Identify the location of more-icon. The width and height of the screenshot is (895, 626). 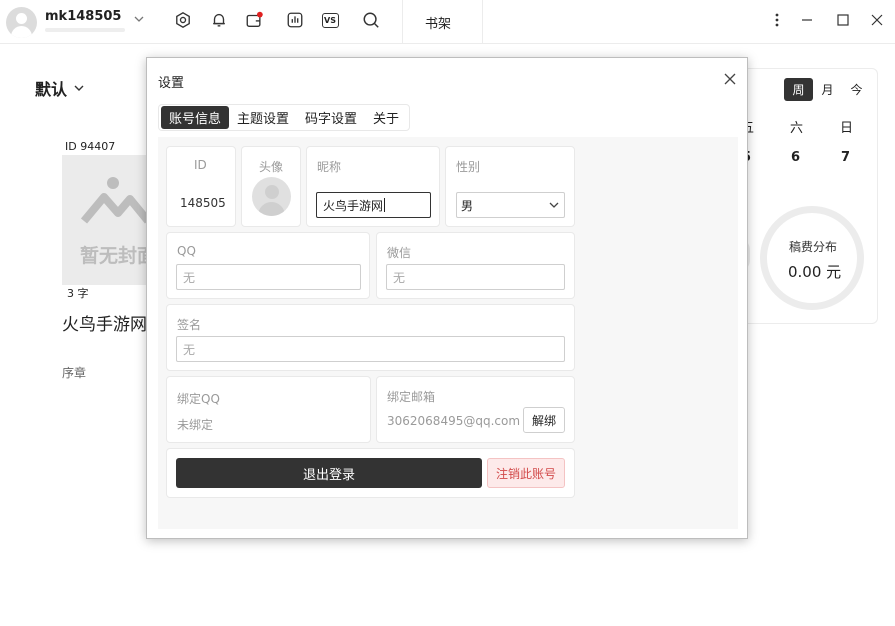
(777, 20).